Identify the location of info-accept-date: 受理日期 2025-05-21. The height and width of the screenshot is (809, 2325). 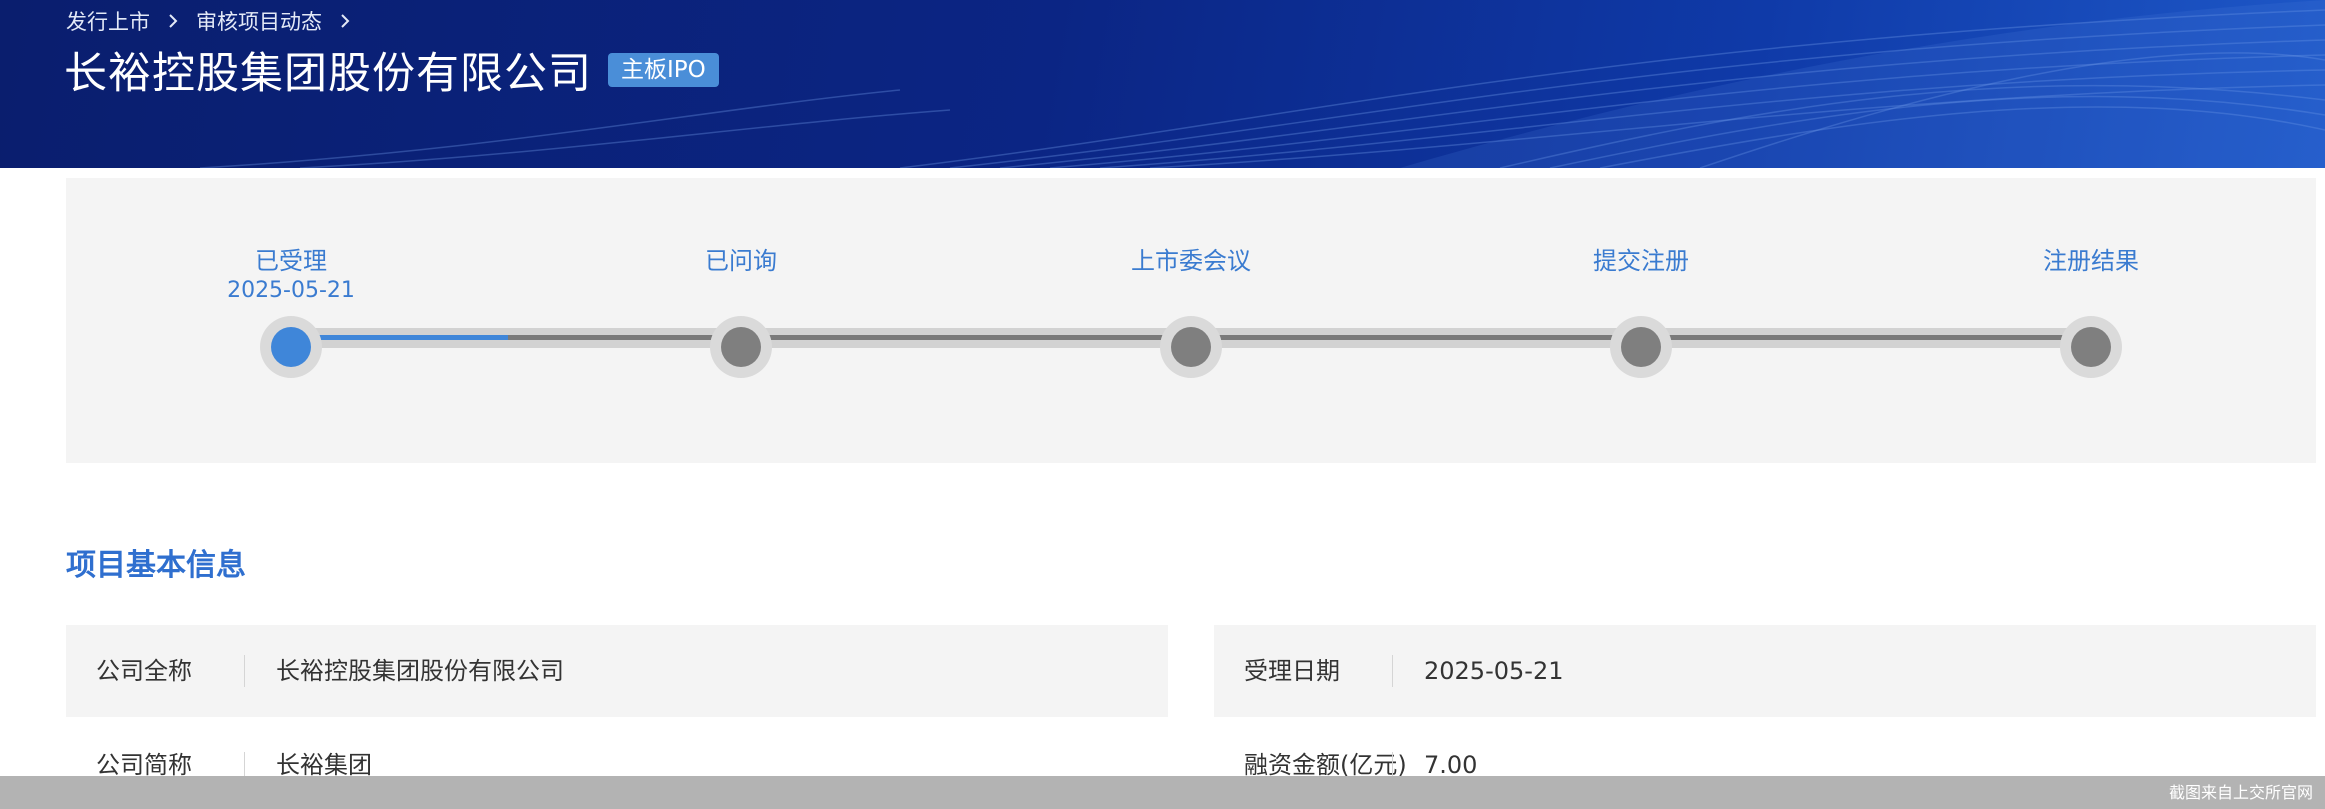
(1765, 671).